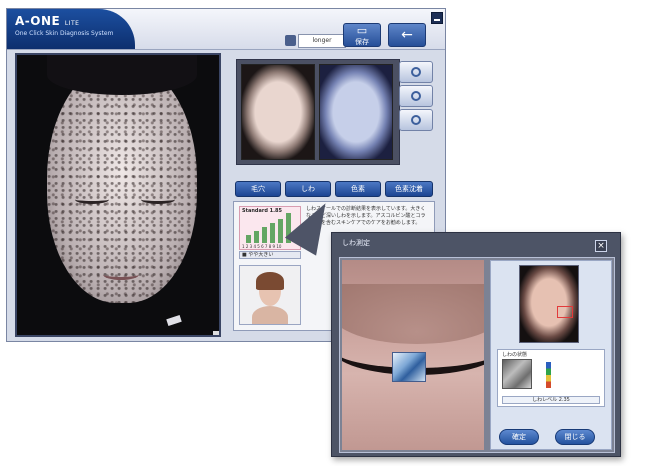 This screenshot has height=466, width=654. What do you see at coordinates (409, 367) in the screenshot?
I see `wrinkle-highlight` at bounding box center [409, 367].